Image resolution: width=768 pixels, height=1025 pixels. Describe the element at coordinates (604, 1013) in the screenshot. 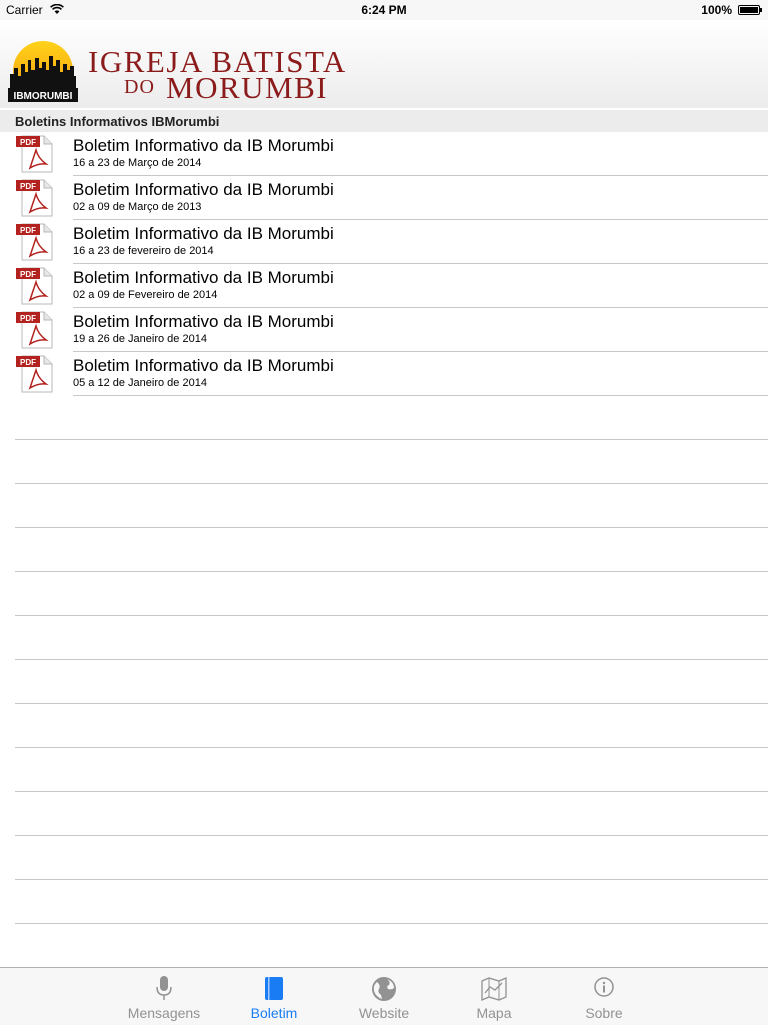

I see `tab-label: Sobre` at that location.